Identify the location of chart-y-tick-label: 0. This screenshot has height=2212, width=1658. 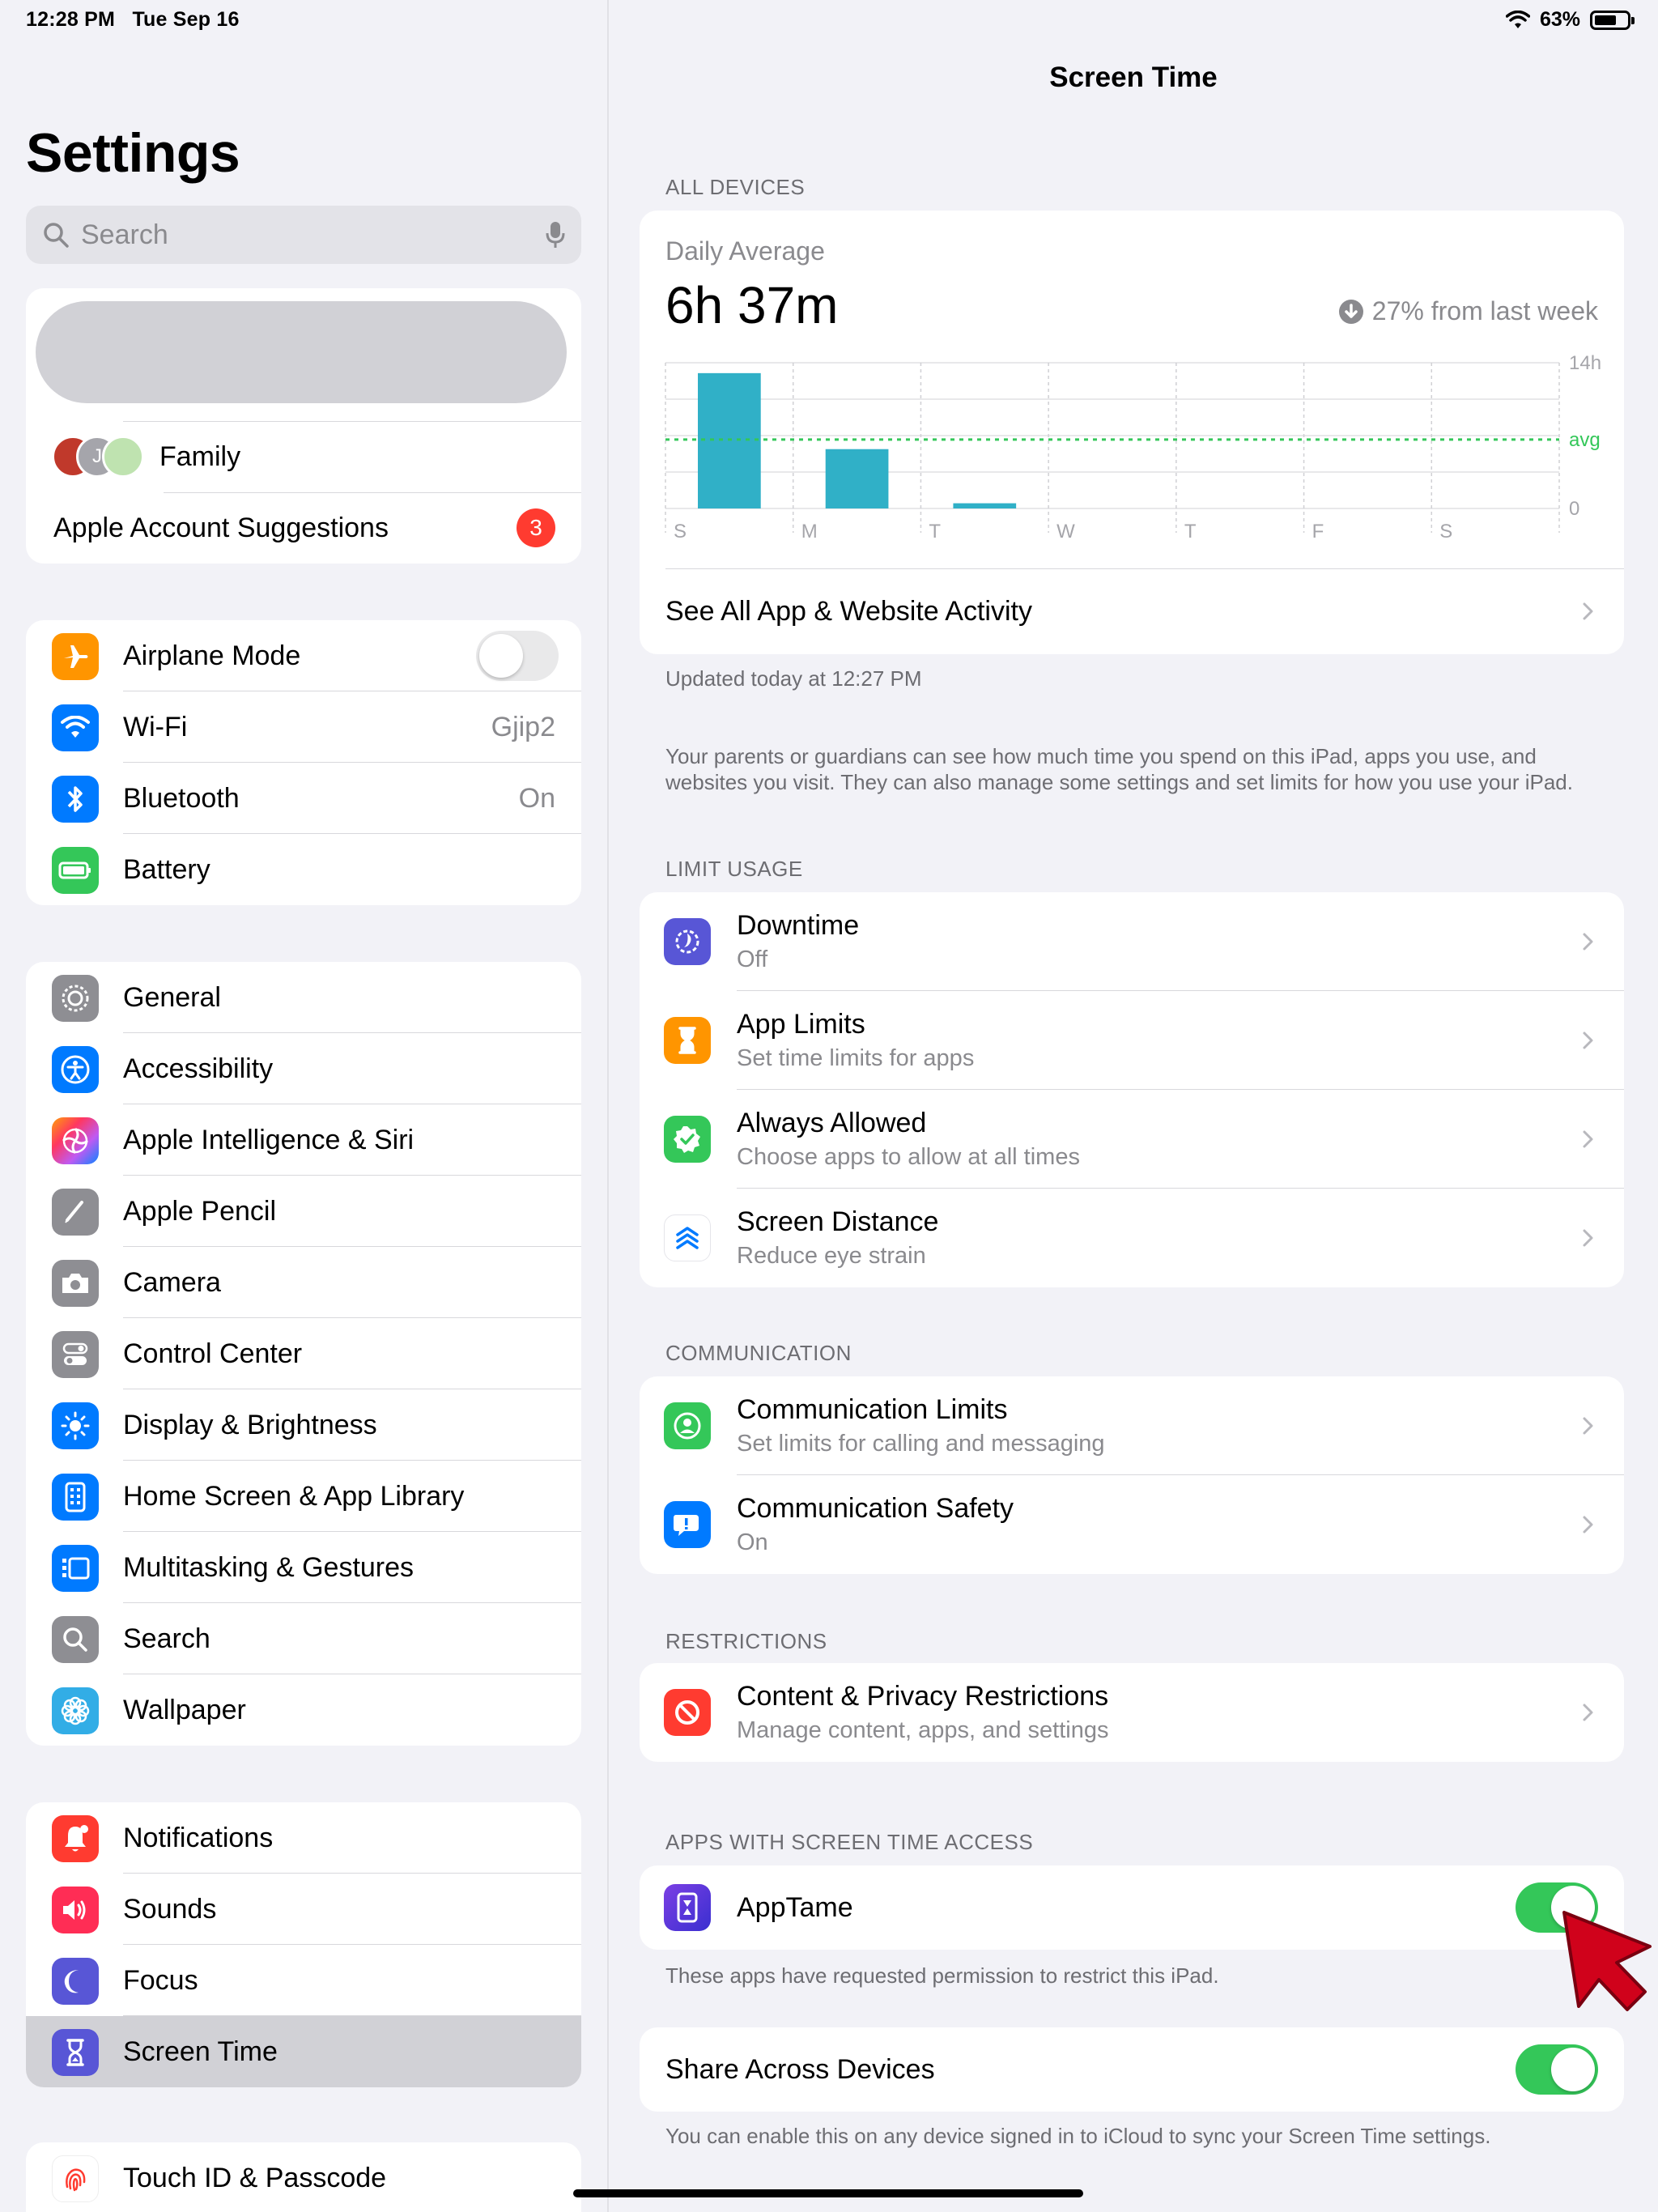
(1574, 509).